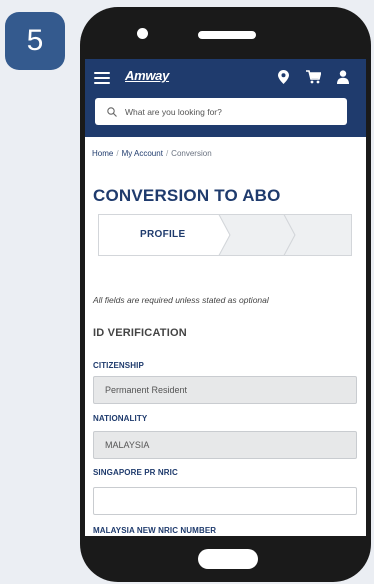  I want to click on breadcrumb: Home / My Account / Conversion, so click(152, 153).